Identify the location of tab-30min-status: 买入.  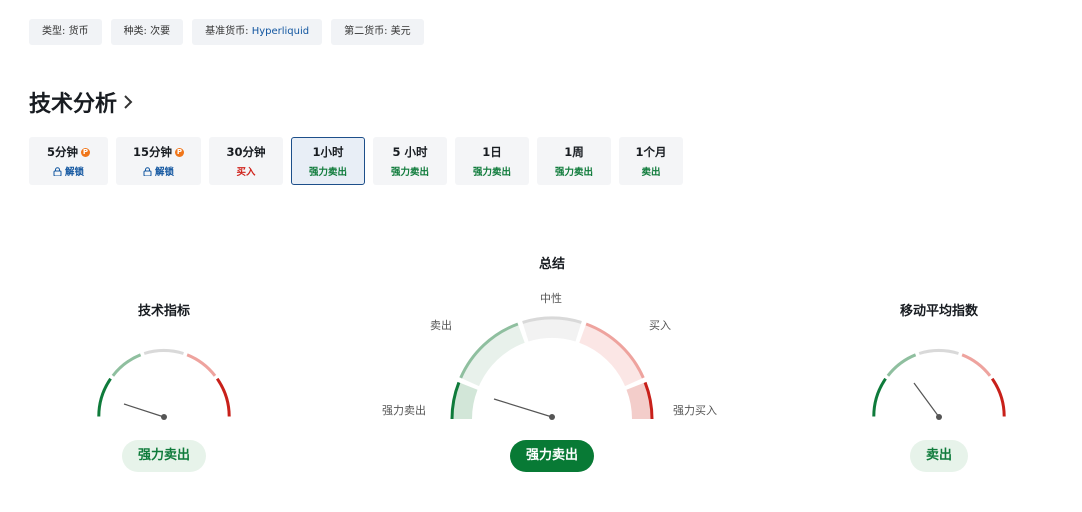
(246, 172).